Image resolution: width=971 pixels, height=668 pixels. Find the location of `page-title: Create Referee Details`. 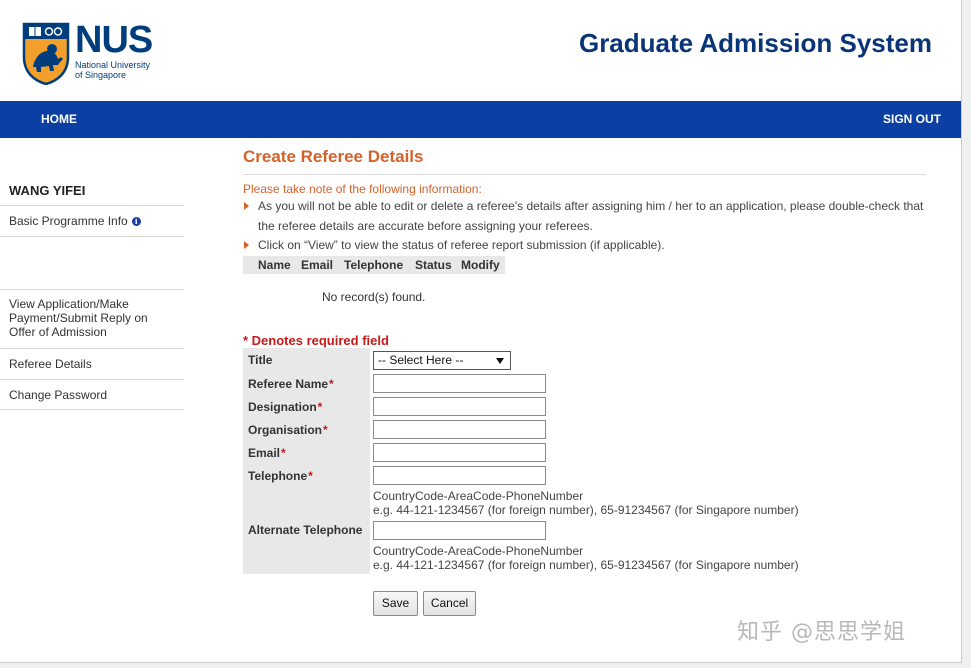

page-title: Create Referee Details is located at coordinates (333, 156).